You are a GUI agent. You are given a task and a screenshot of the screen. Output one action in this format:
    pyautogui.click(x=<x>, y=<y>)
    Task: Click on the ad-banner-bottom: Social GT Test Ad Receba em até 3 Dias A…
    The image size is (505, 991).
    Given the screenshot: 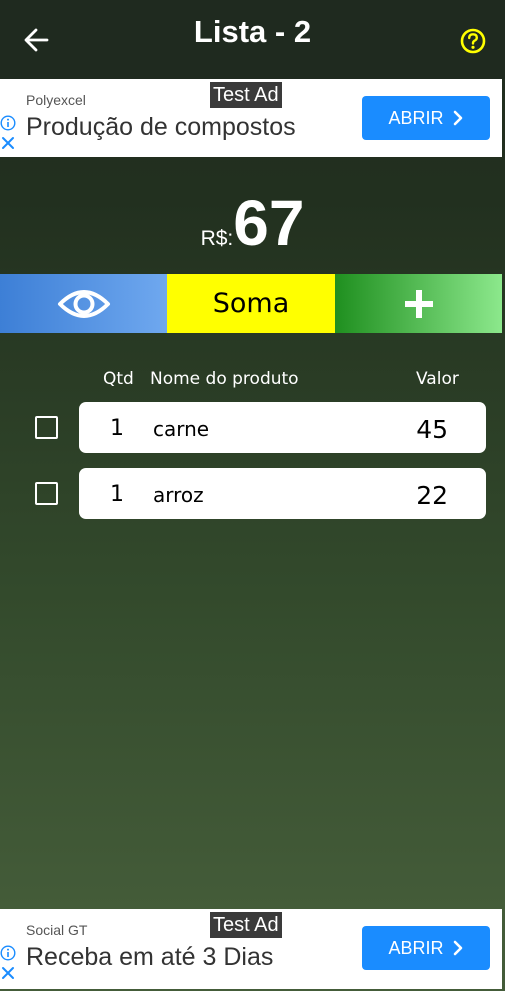 What is the action you would take?
    pyautogui.click(x=251, y=949)
    